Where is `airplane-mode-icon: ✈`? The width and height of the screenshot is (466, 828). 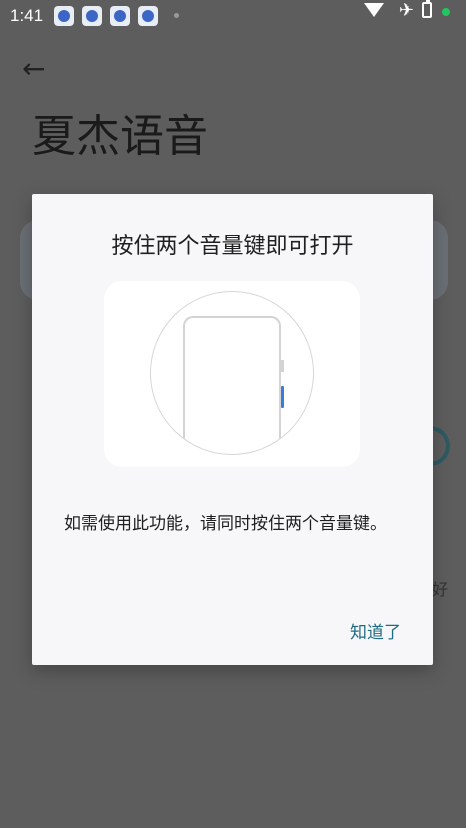
airplane-mode-icon: ✈ is located at coordinates (406, 10).